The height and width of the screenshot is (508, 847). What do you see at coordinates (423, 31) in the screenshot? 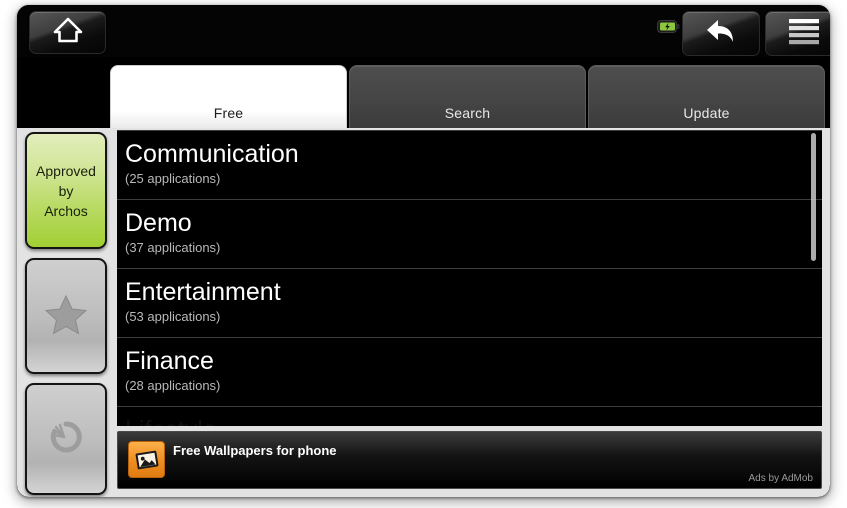
I see `system-status-bar` at bounding box center [423, 31].